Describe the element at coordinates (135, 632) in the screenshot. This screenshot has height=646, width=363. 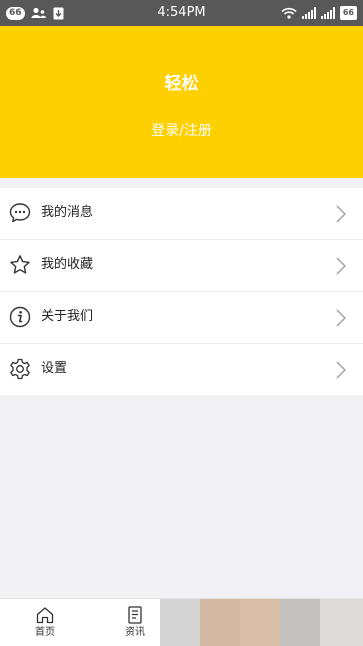
I see `tab-label: 资讯` at that location.